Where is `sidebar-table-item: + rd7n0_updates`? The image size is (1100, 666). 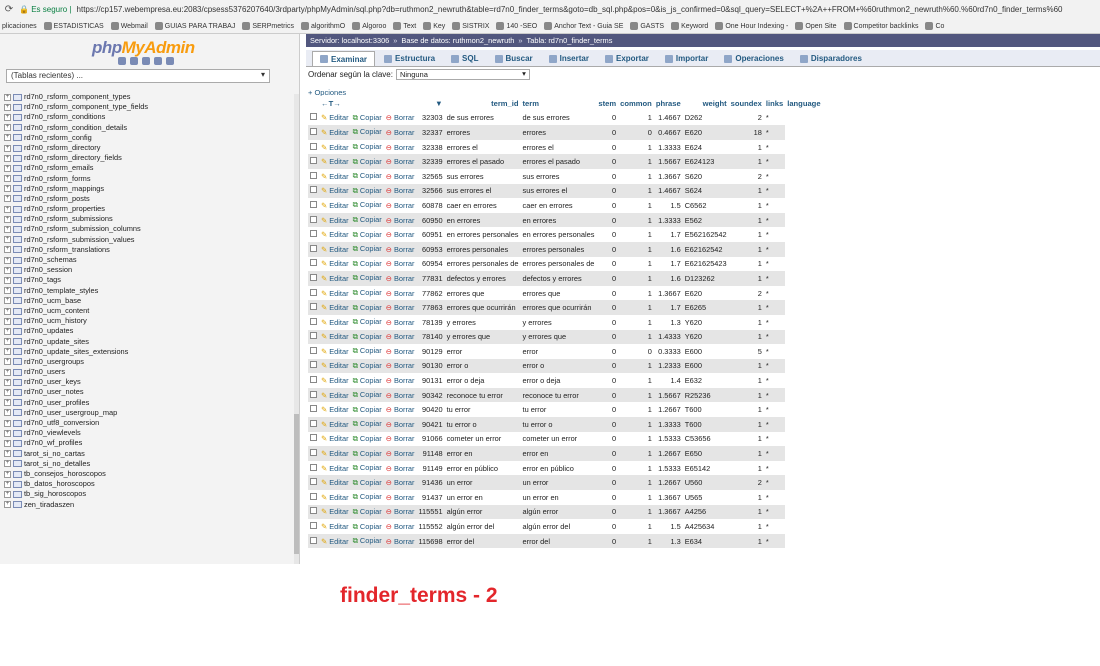 sidebar-table-item: + rd7n0_updates is located at coordinates (149, 331).